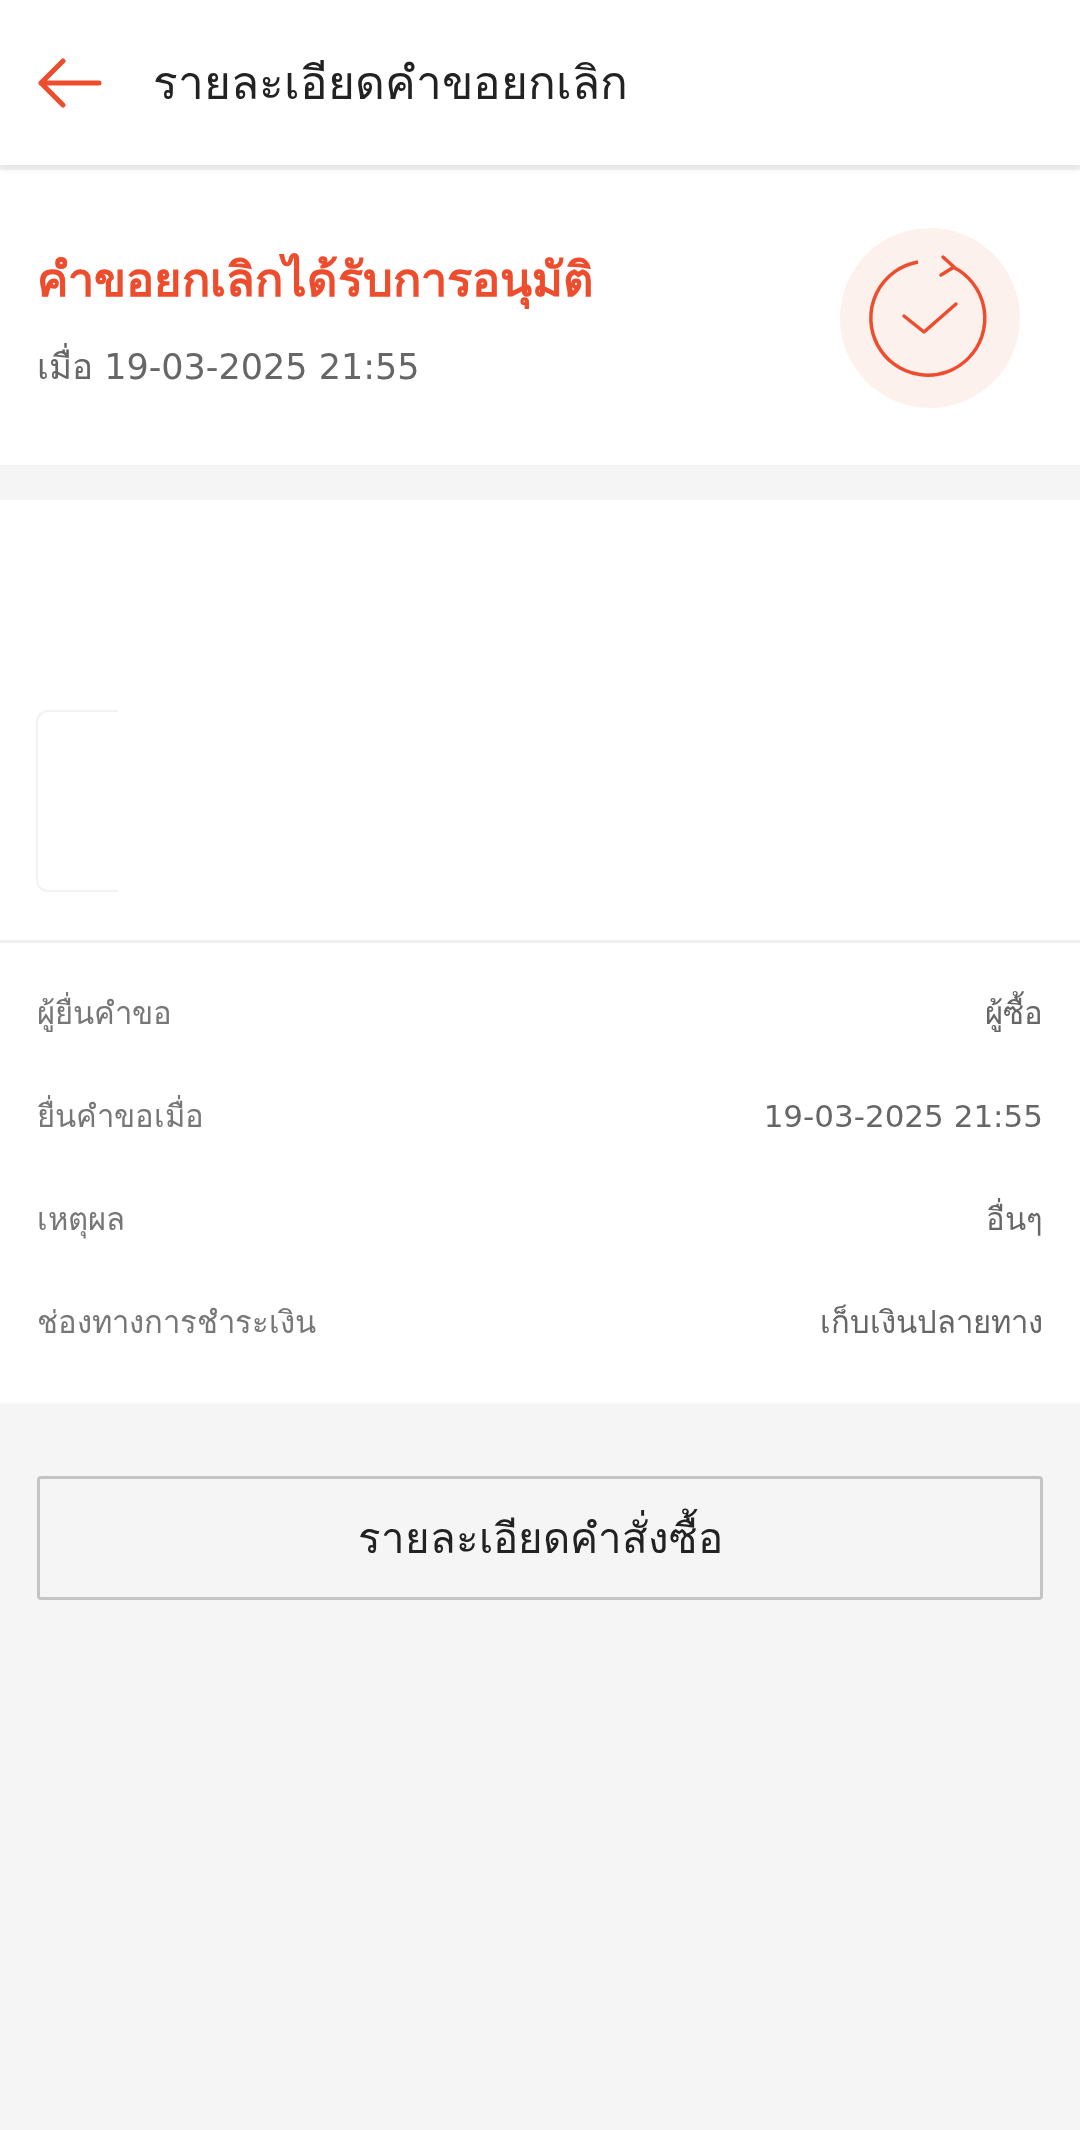 The width and height of the screenshot is (1080, 2130). I want to click on status-title: คำขอยกเลิกได้รับการอนุมัติ, so click(315, 280).